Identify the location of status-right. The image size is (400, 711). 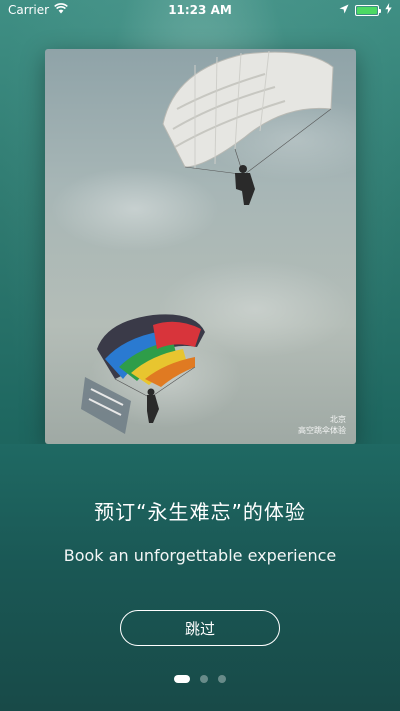
(365, 10).